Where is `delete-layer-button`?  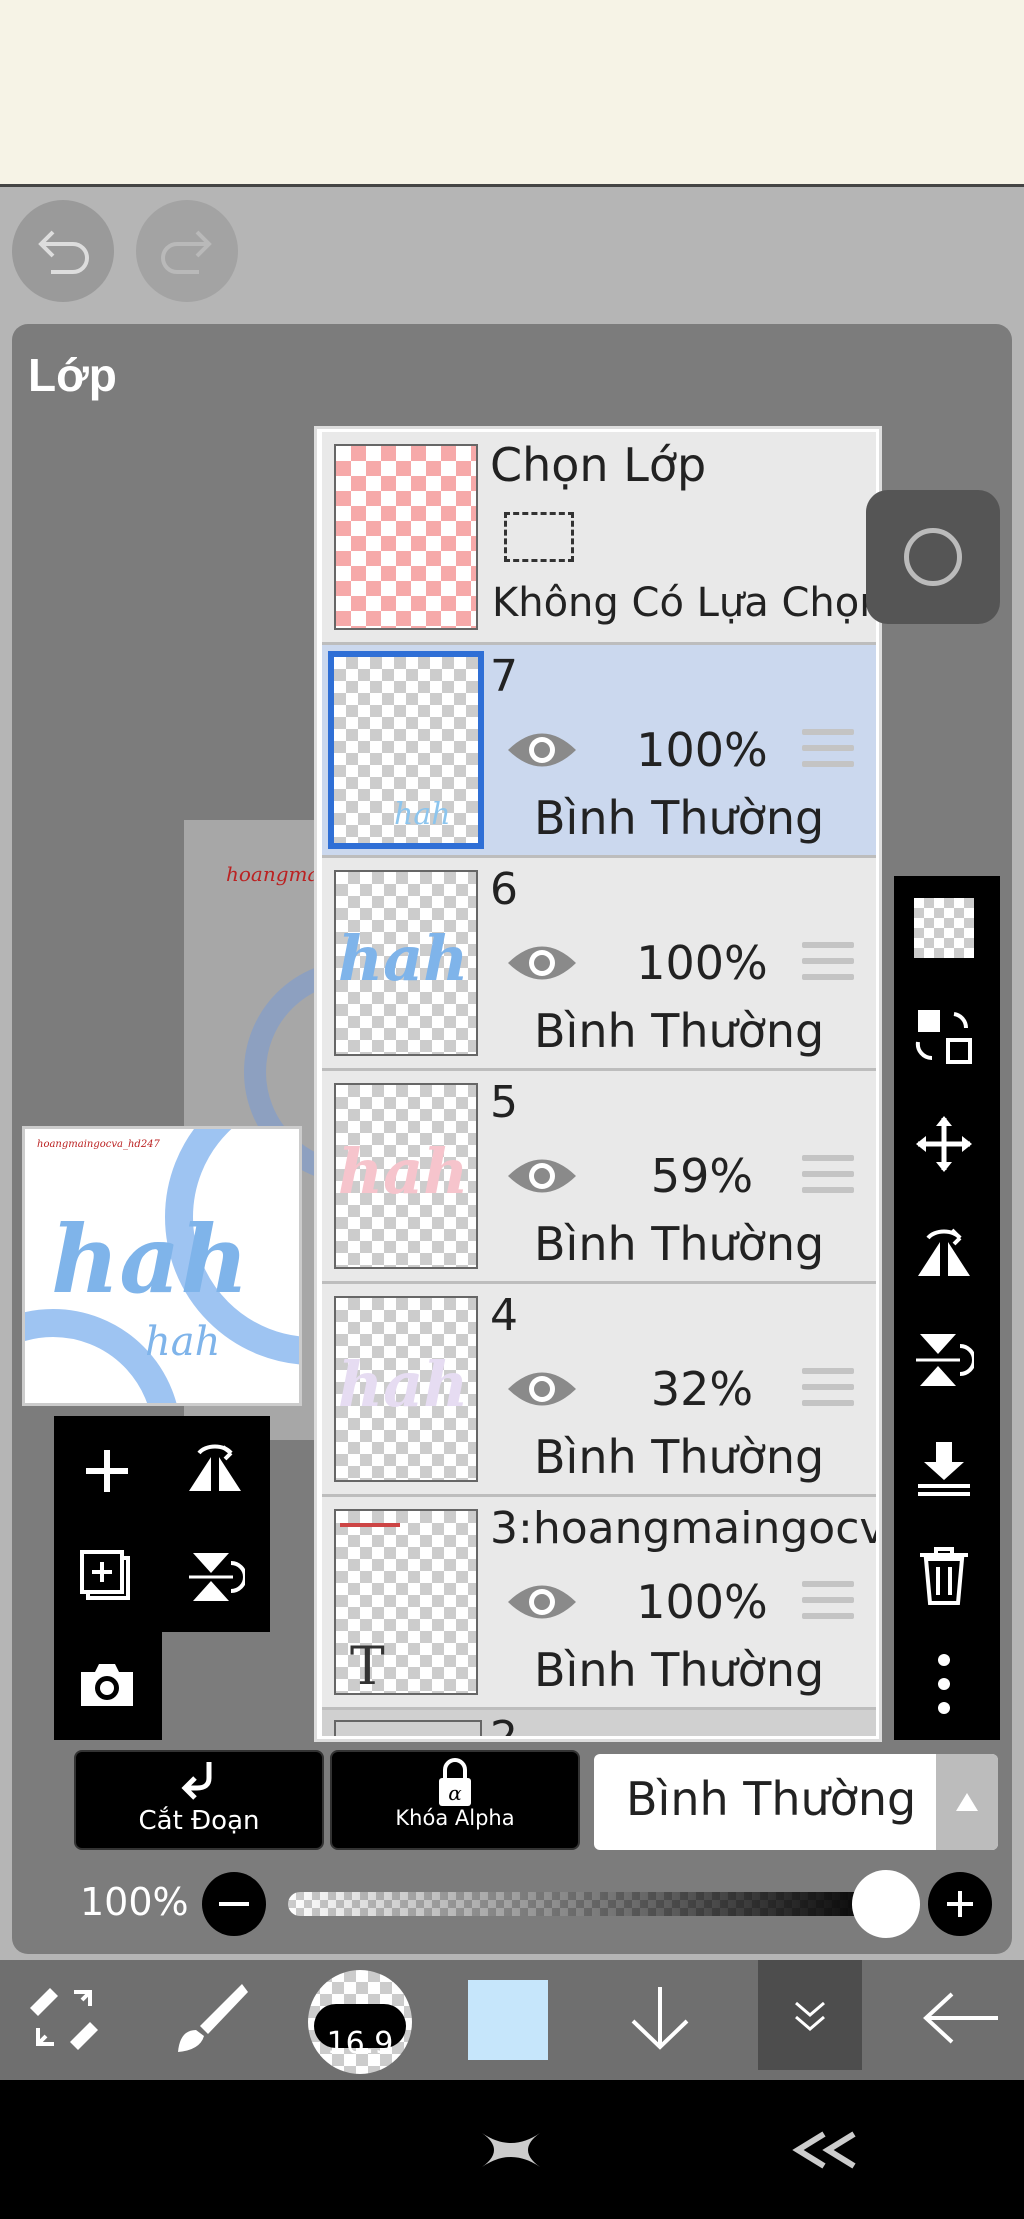
delete-layer-button is located at coordinates (944, 1576).